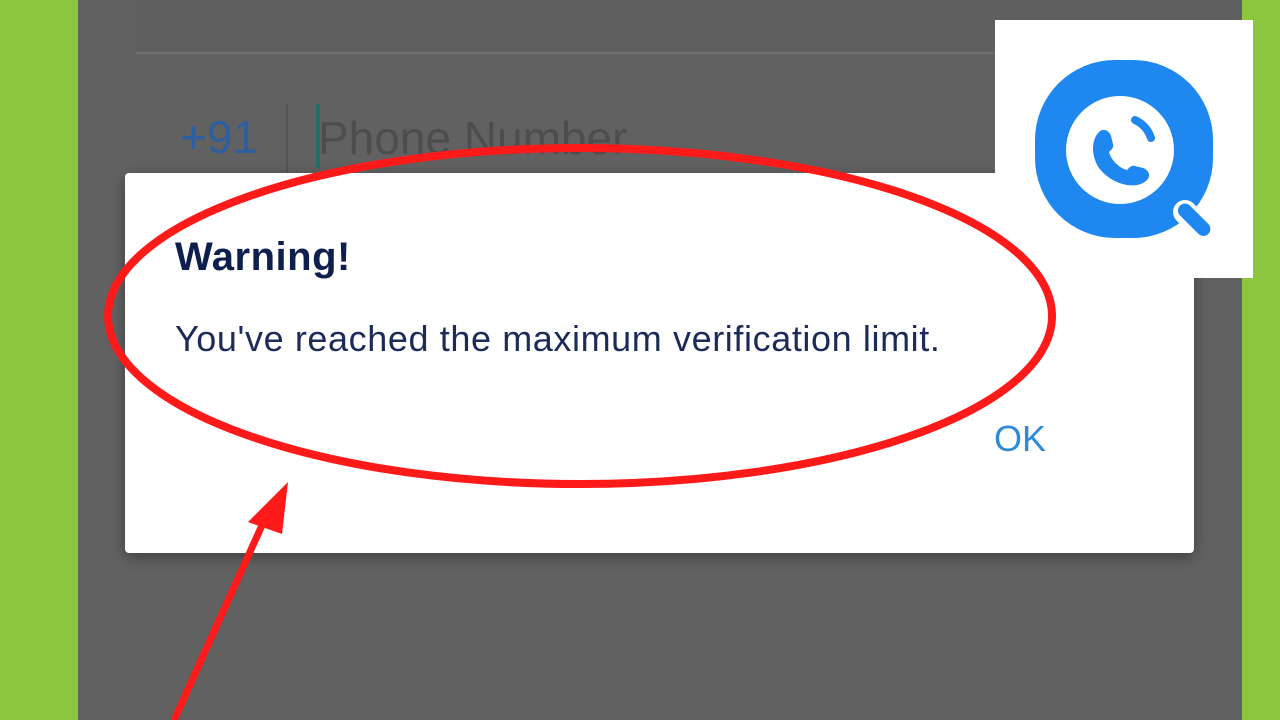 The image size is (1280, 720). What do you see at coordinates (668, 138) in the screenshot?
I see `phone-number-input` at bounding box center [668, 138].